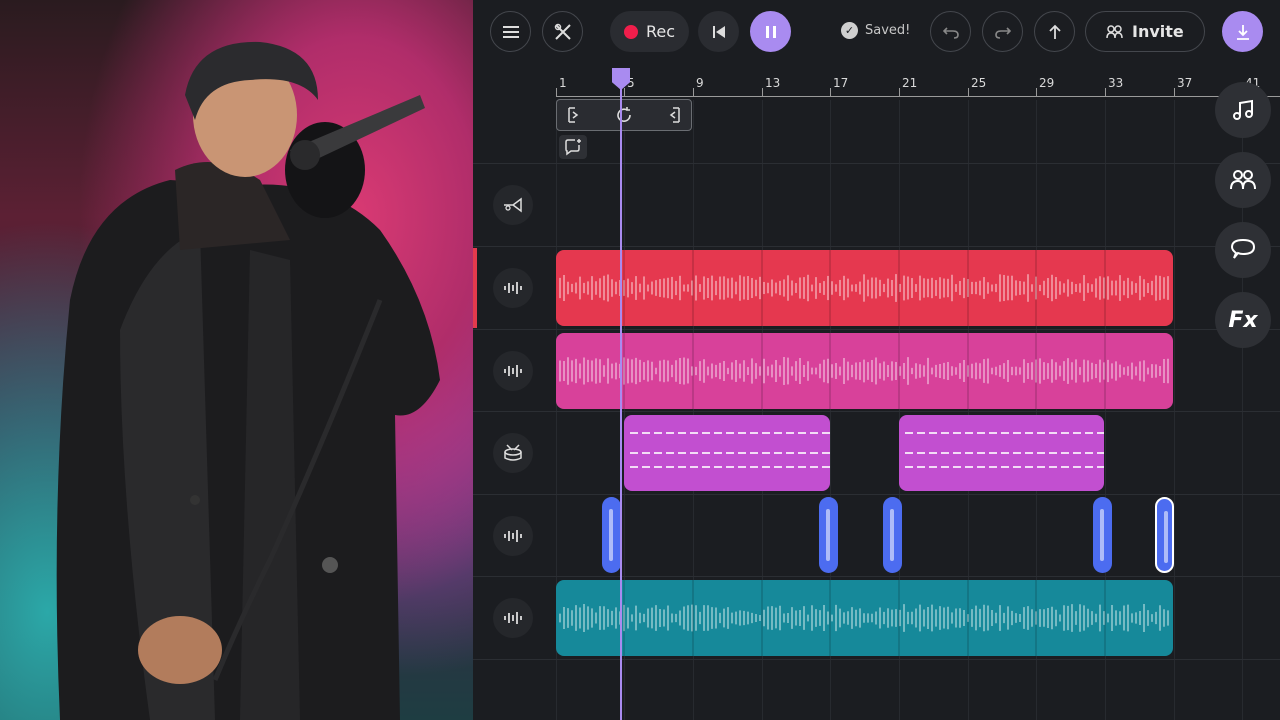  I want to click on download-button, so click(1242, 31).